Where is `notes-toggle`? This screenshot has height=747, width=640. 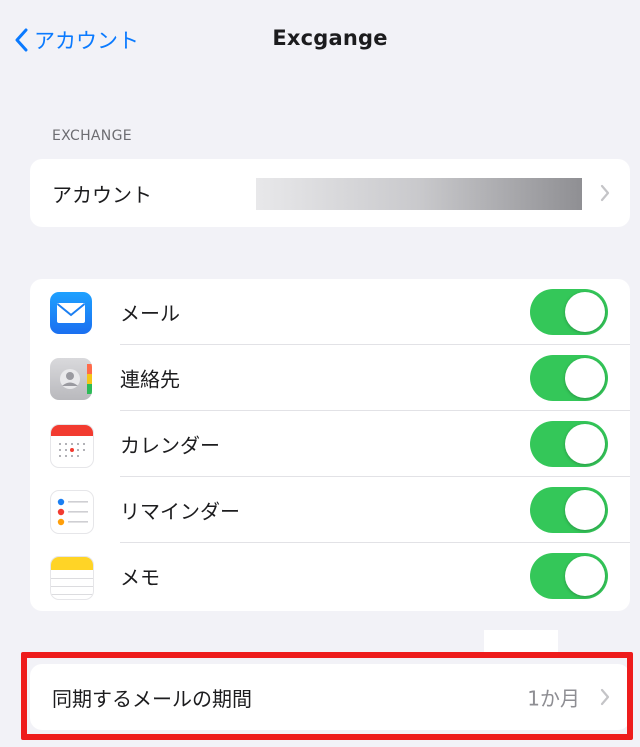 notes-toggle is located at coordinates (569, 576).